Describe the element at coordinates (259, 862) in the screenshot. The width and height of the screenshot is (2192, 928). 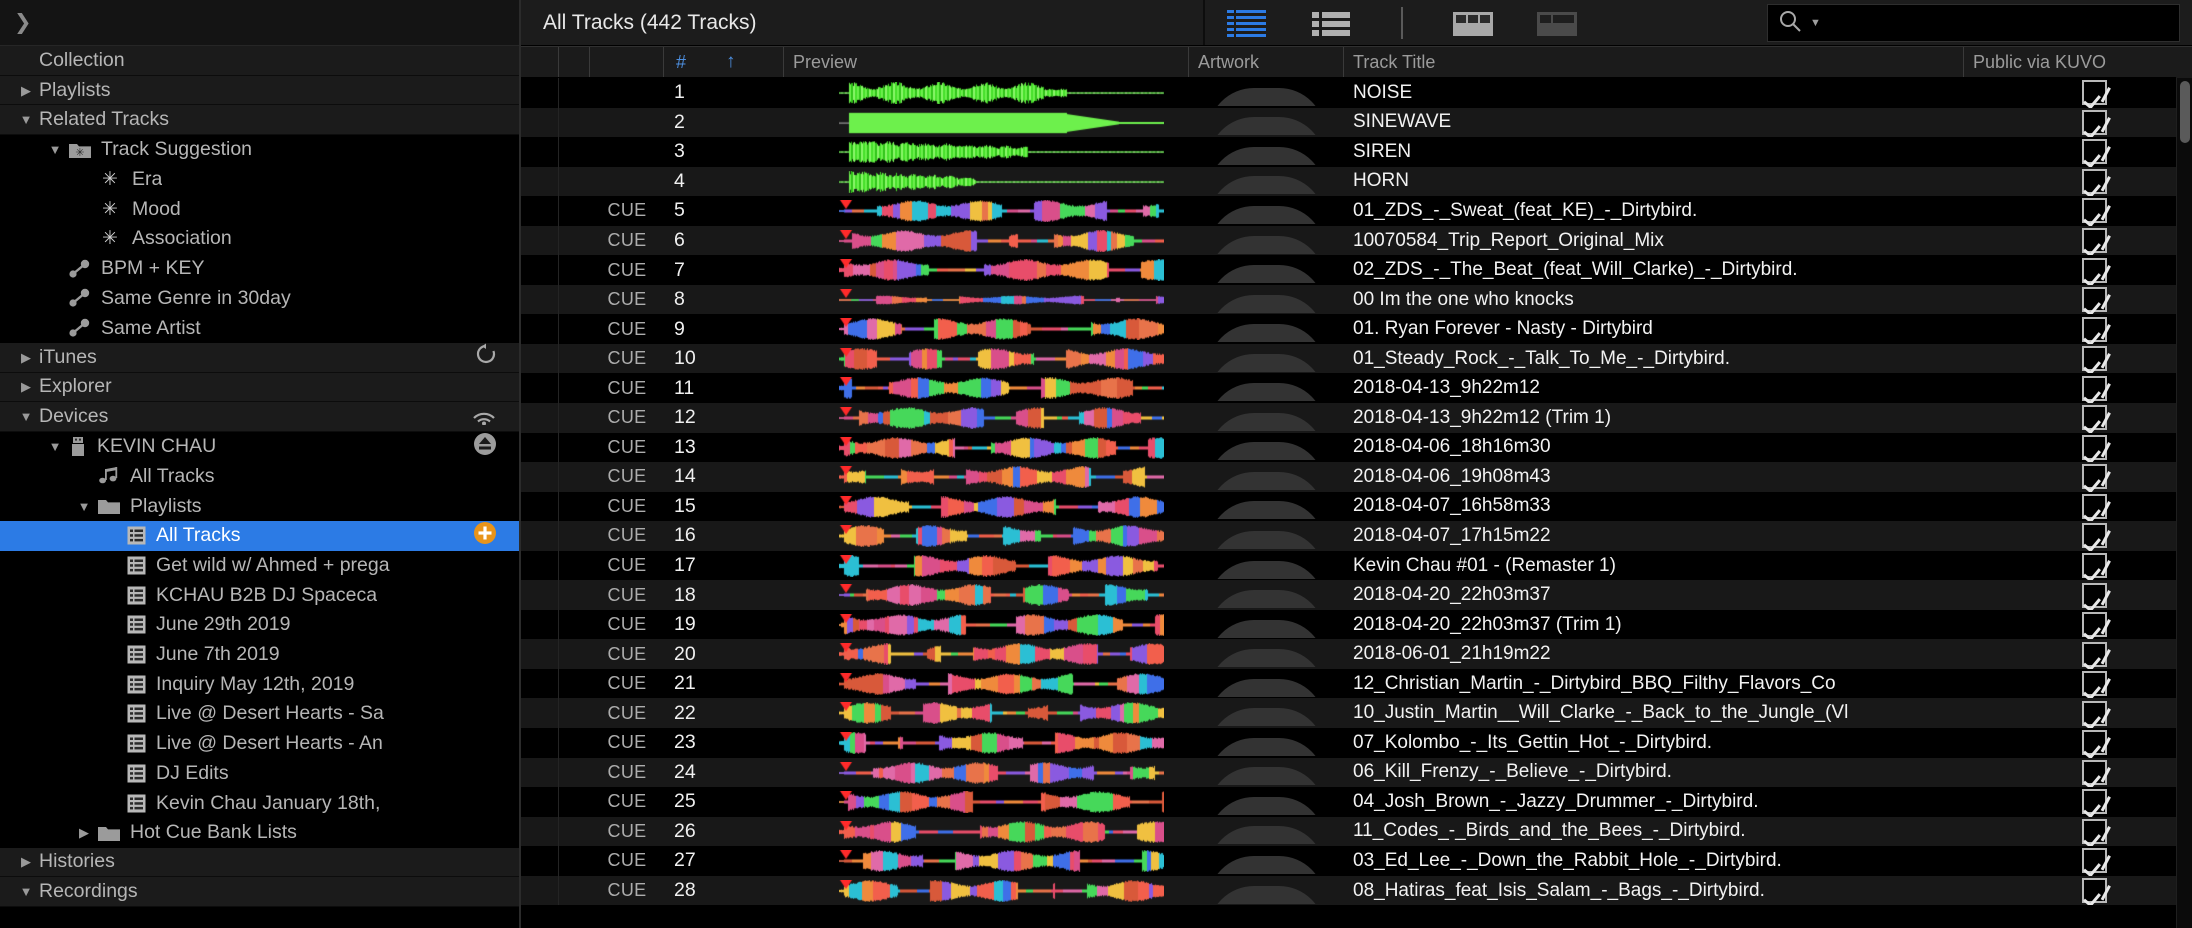
I see `sidebar-item-histories: ▶ Histories` at that location.